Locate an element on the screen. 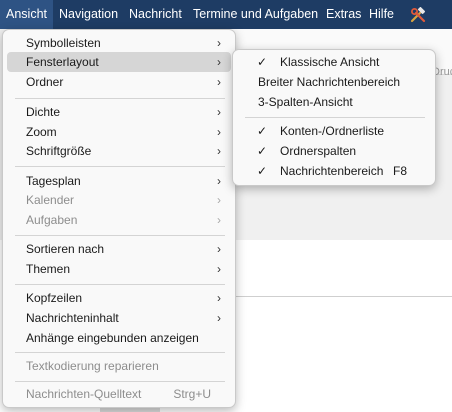 The height and width of the screenshot is (412, 452). menu-item-zoom: Zoom › is located at coordinates (119, 132).